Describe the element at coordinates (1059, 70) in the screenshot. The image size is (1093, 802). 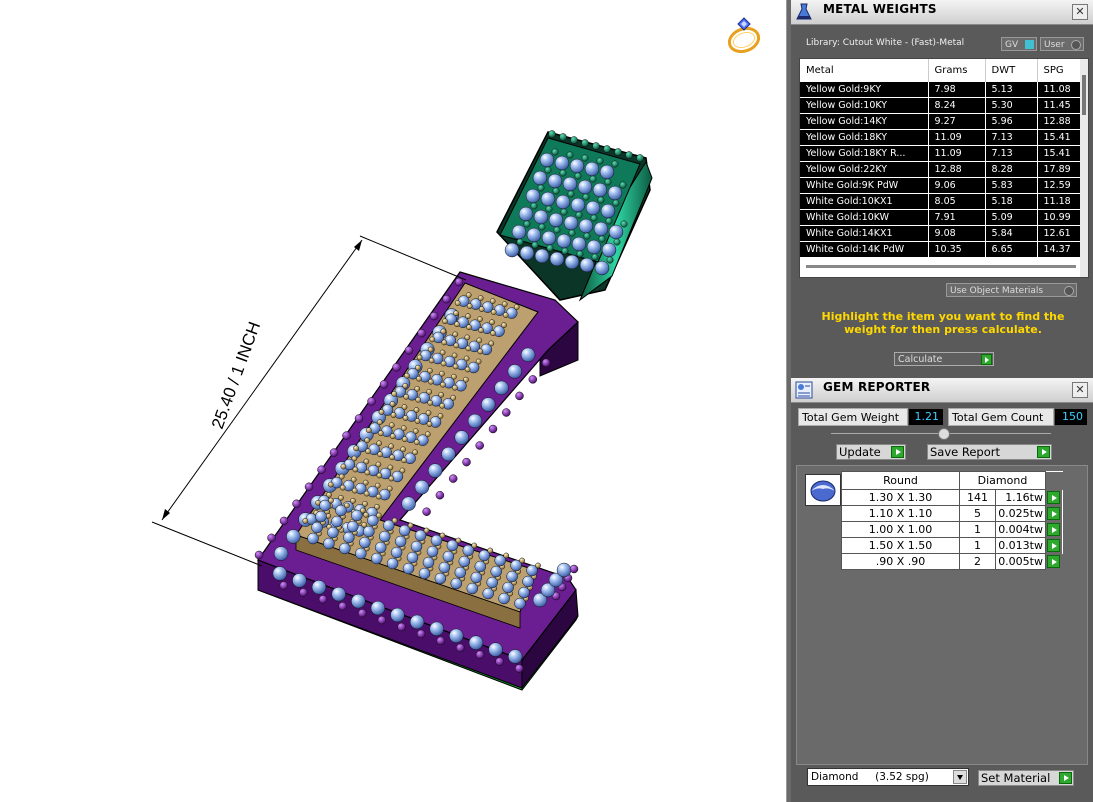
I see `metal-col-header: SPG` at that location.